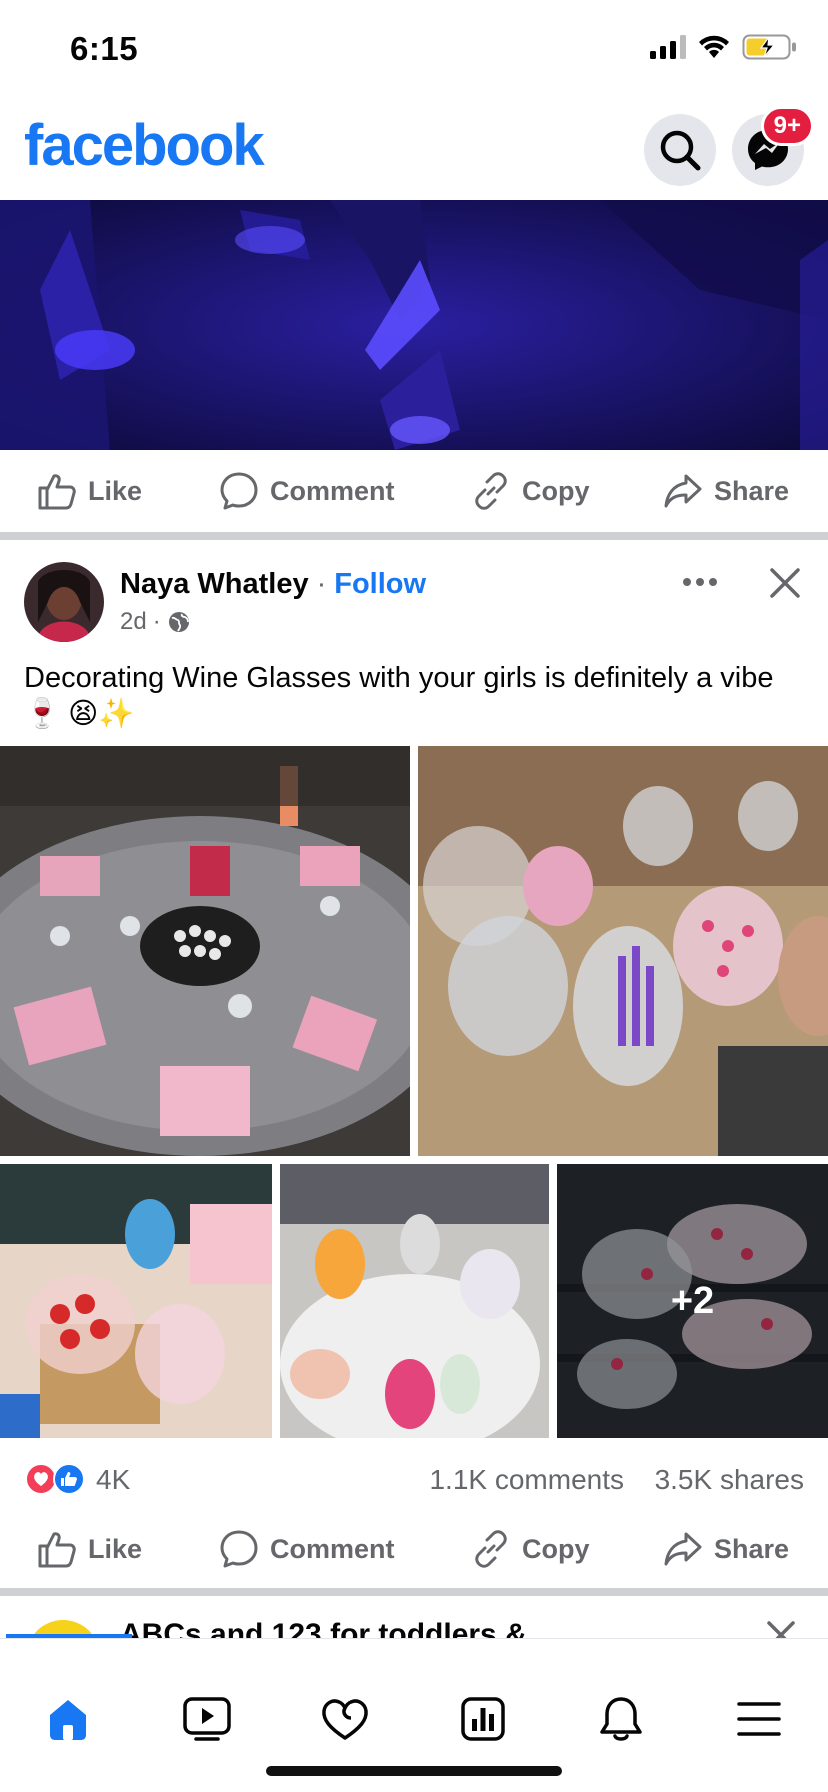 The width and height of the screenshot is (828, 1792). I want to click on nav-dashboard, so click(483, 1719).